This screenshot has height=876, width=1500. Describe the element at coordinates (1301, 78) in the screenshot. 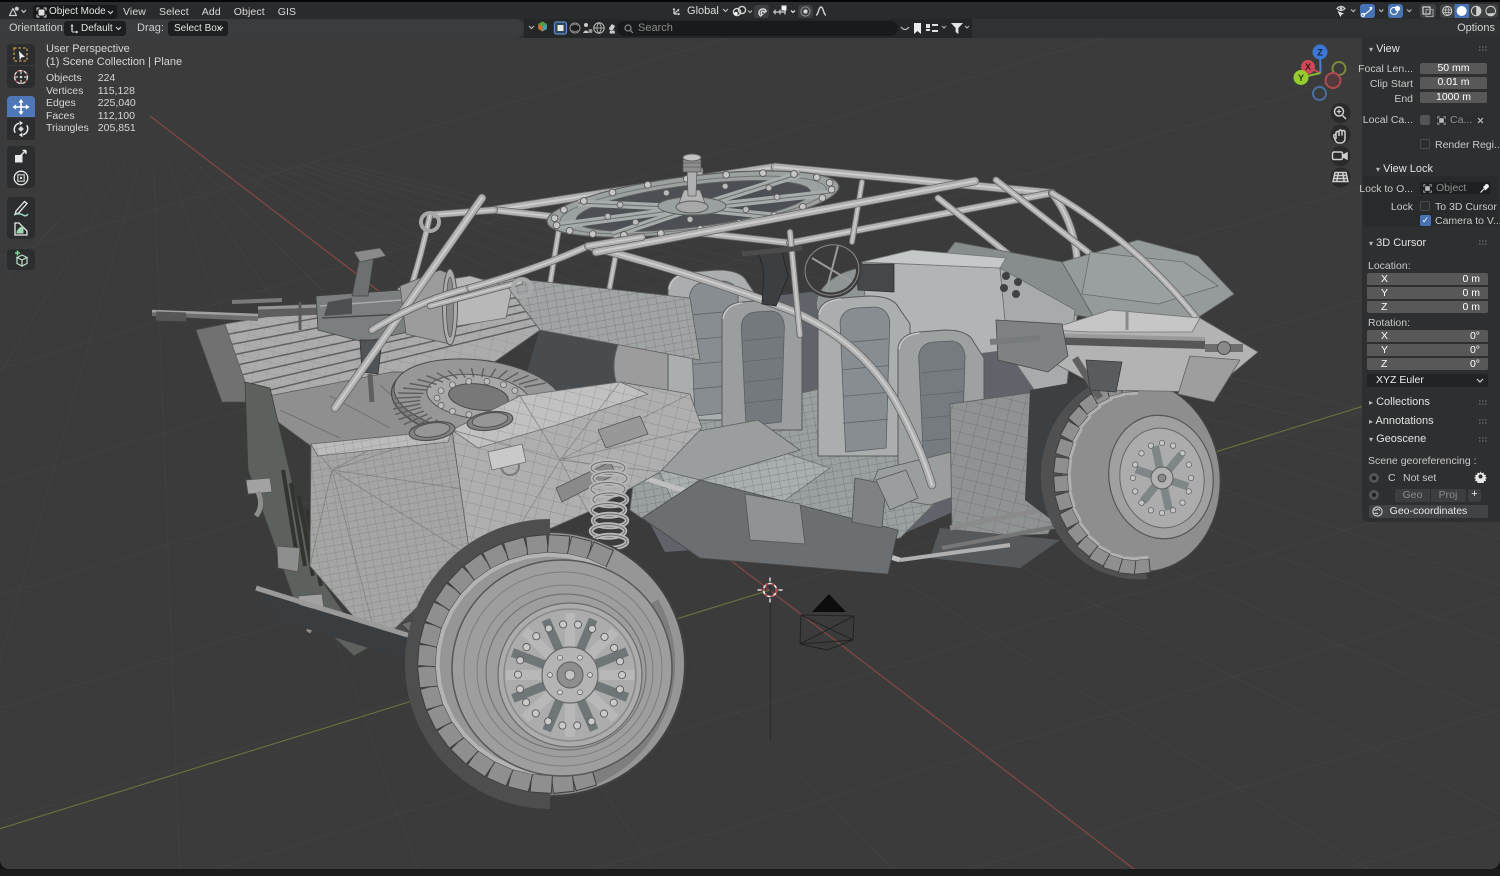

I see `svg-text: Y` at that location.